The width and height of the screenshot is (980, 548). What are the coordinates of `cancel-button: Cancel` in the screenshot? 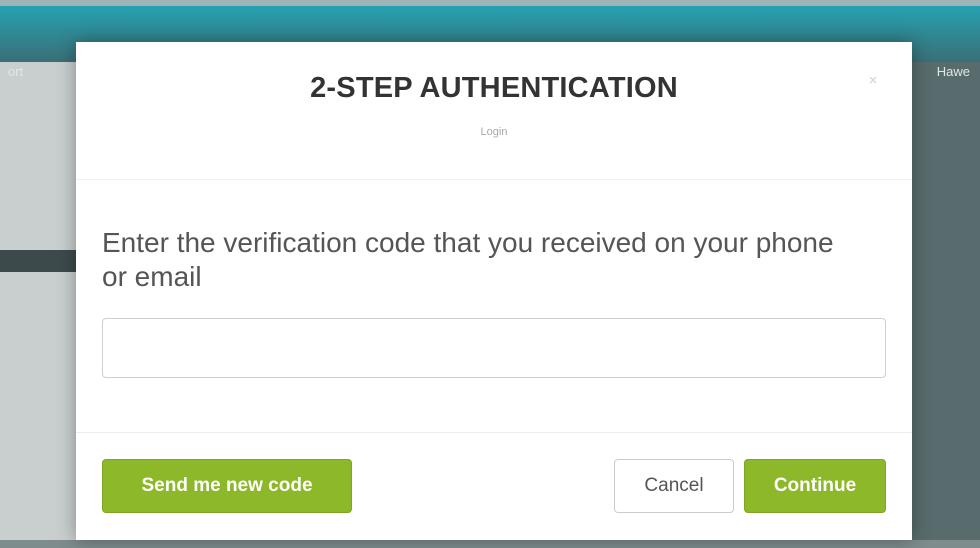 It's located at (674, 486).